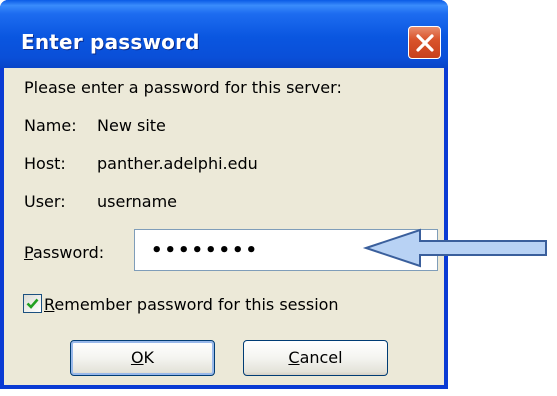 This screenshot has height=396, width=557. I want to click on password-value: ••••••••, so click(205, 250).